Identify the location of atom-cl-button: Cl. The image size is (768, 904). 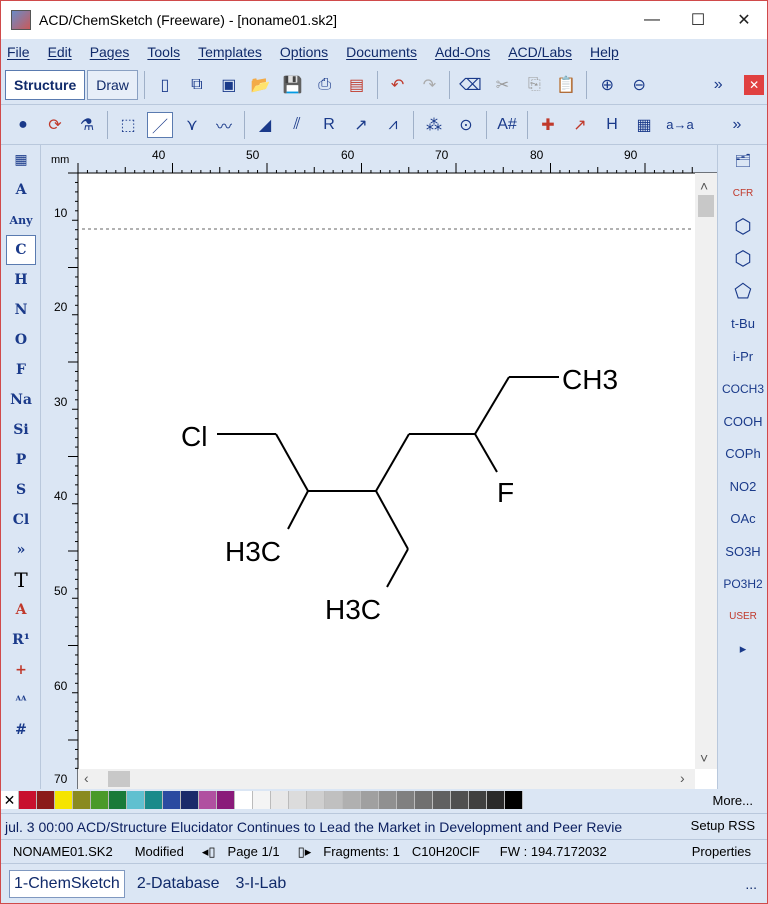
(21, 520).